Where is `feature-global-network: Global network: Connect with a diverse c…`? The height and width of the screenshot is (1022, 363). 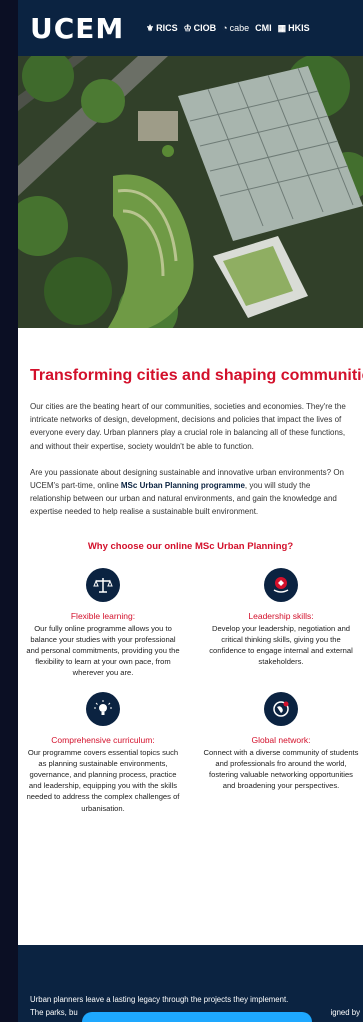 feature-global-network: Global network: Connect with a diverse c… is located at coordinates (279, 741).